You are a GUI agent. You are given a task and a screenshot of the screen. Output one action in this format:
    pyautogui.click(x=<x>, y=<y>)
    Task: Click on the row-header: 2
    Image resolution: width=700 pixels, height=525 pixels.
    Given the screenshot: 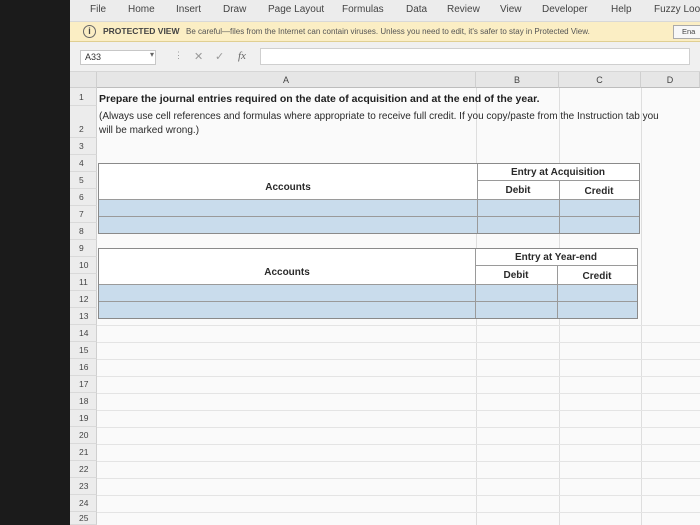 What is the action you would take?
    pyautogui.click(x=83, y=122)
    